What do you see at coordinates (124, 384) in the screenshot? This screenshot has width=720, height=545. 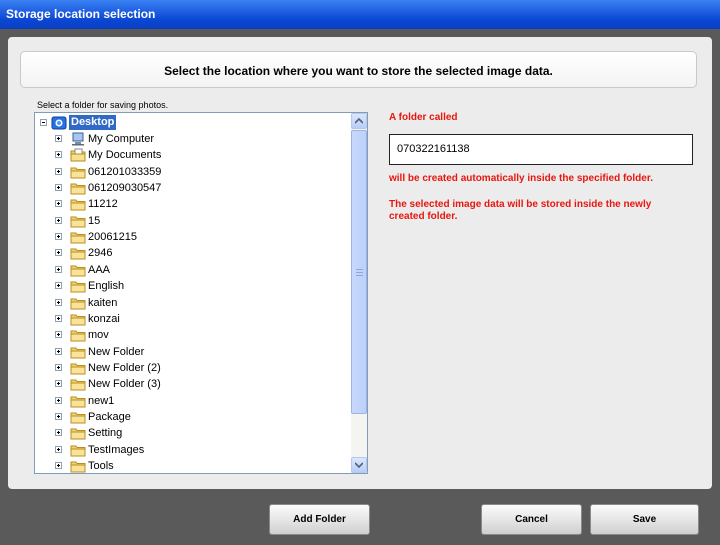 I see `tree-item-label: New Folder (3)` at bounding box center [124, 384].